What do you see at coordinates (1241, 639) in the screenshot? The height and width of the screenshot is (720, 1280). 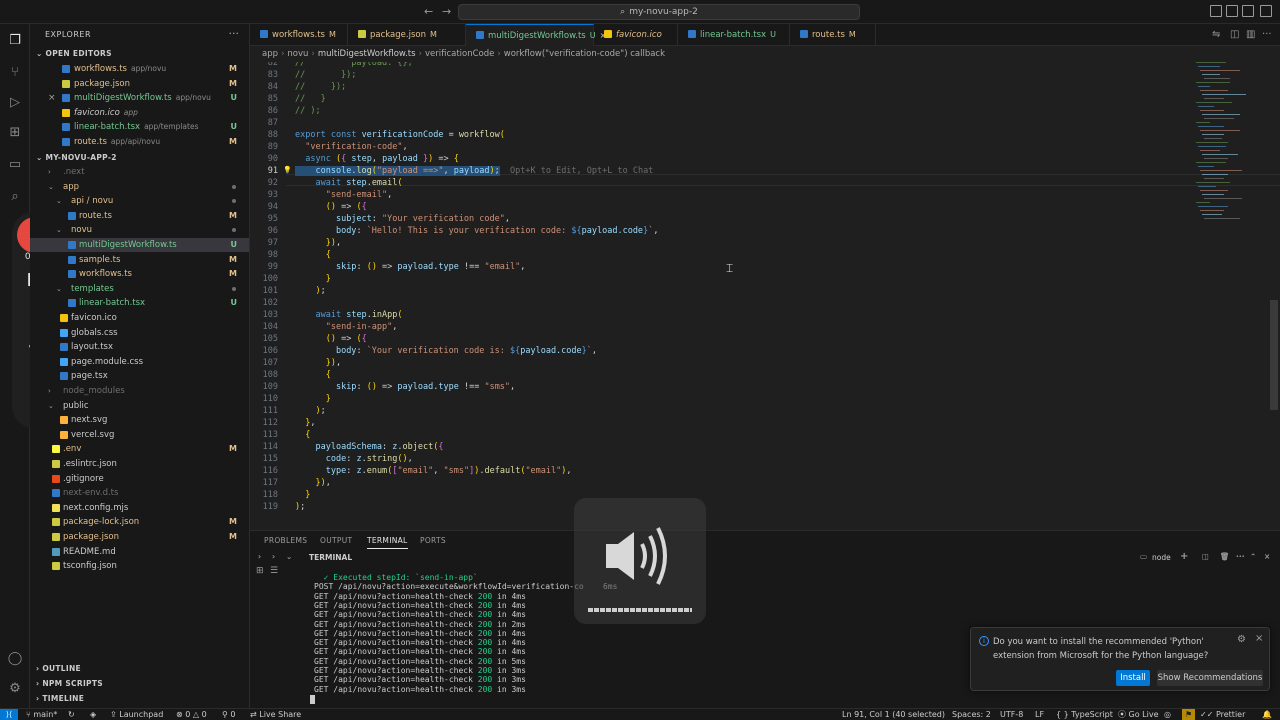 I see `gear-icon: ⚙` at bounding box center [1241, 639].